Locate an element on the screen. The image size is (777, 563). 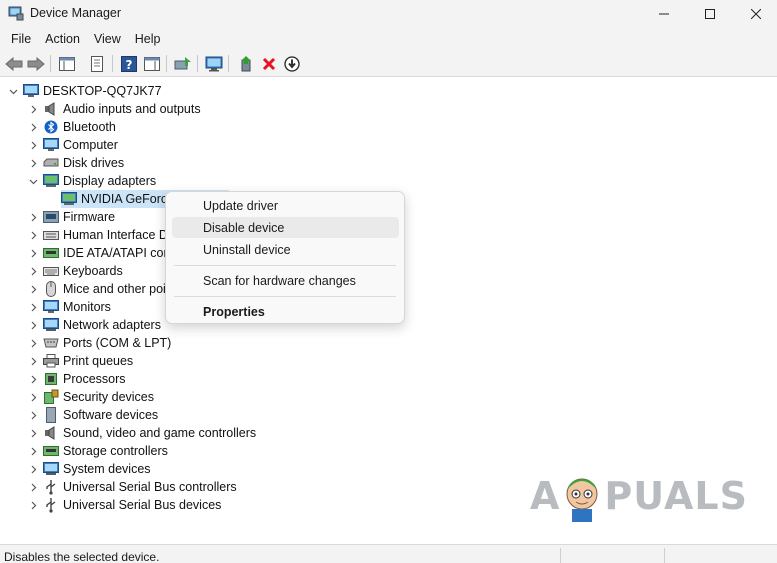
update-driver-toolbar-button is located at coordinates (183, 63).